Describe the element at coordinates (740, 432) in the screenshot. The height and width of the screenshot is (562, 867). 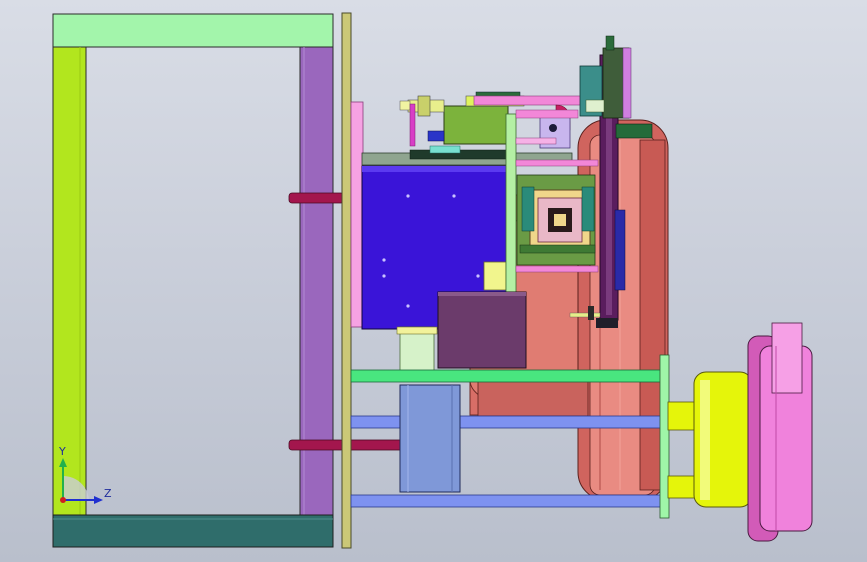
I see `coupling-assembly` at that location.